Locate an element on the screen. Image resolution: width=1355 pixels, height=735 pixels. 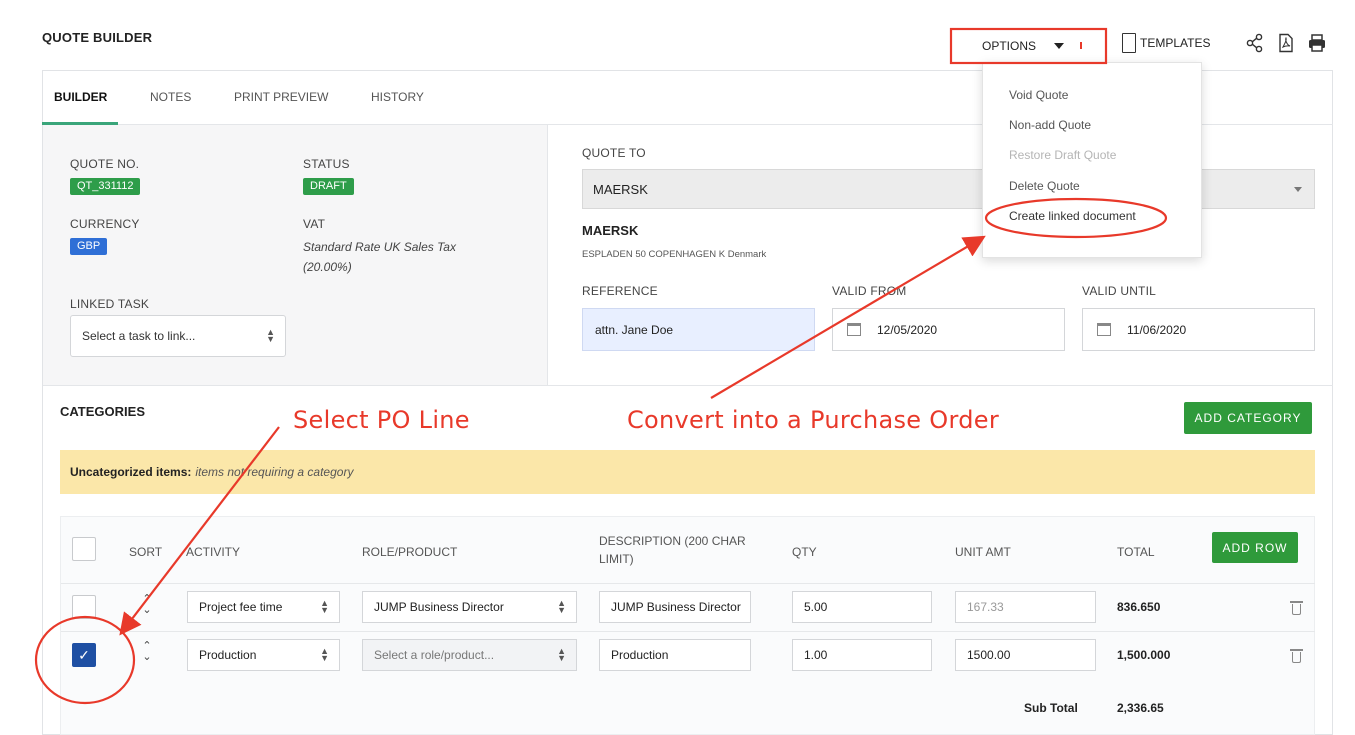
templates-button: TEMPLATES is located at coordinates (1166, 43).